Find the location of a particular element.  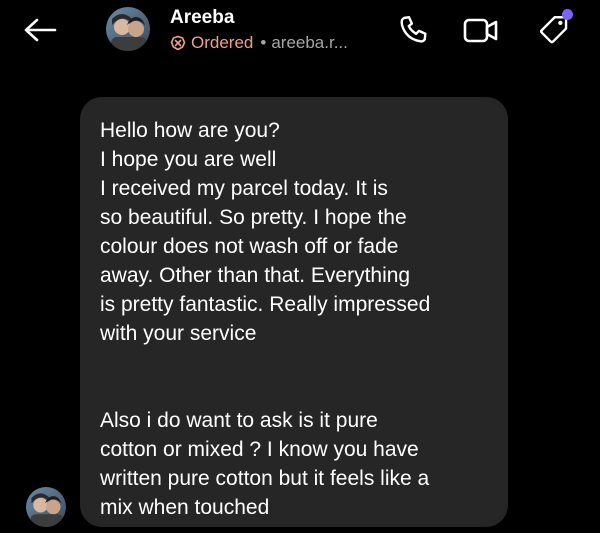

ordered-status-label: Ordered is located at coordinates (222, 42).